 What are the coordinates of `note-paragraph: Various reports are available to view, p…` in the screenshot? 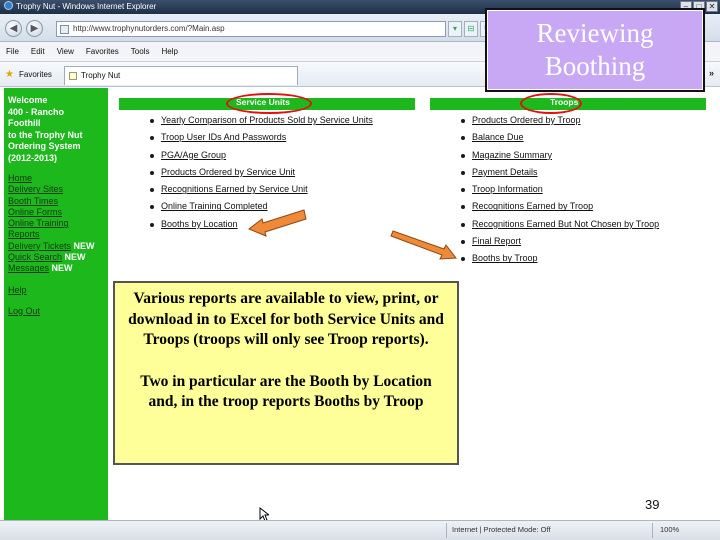 It's located at (286, 319).